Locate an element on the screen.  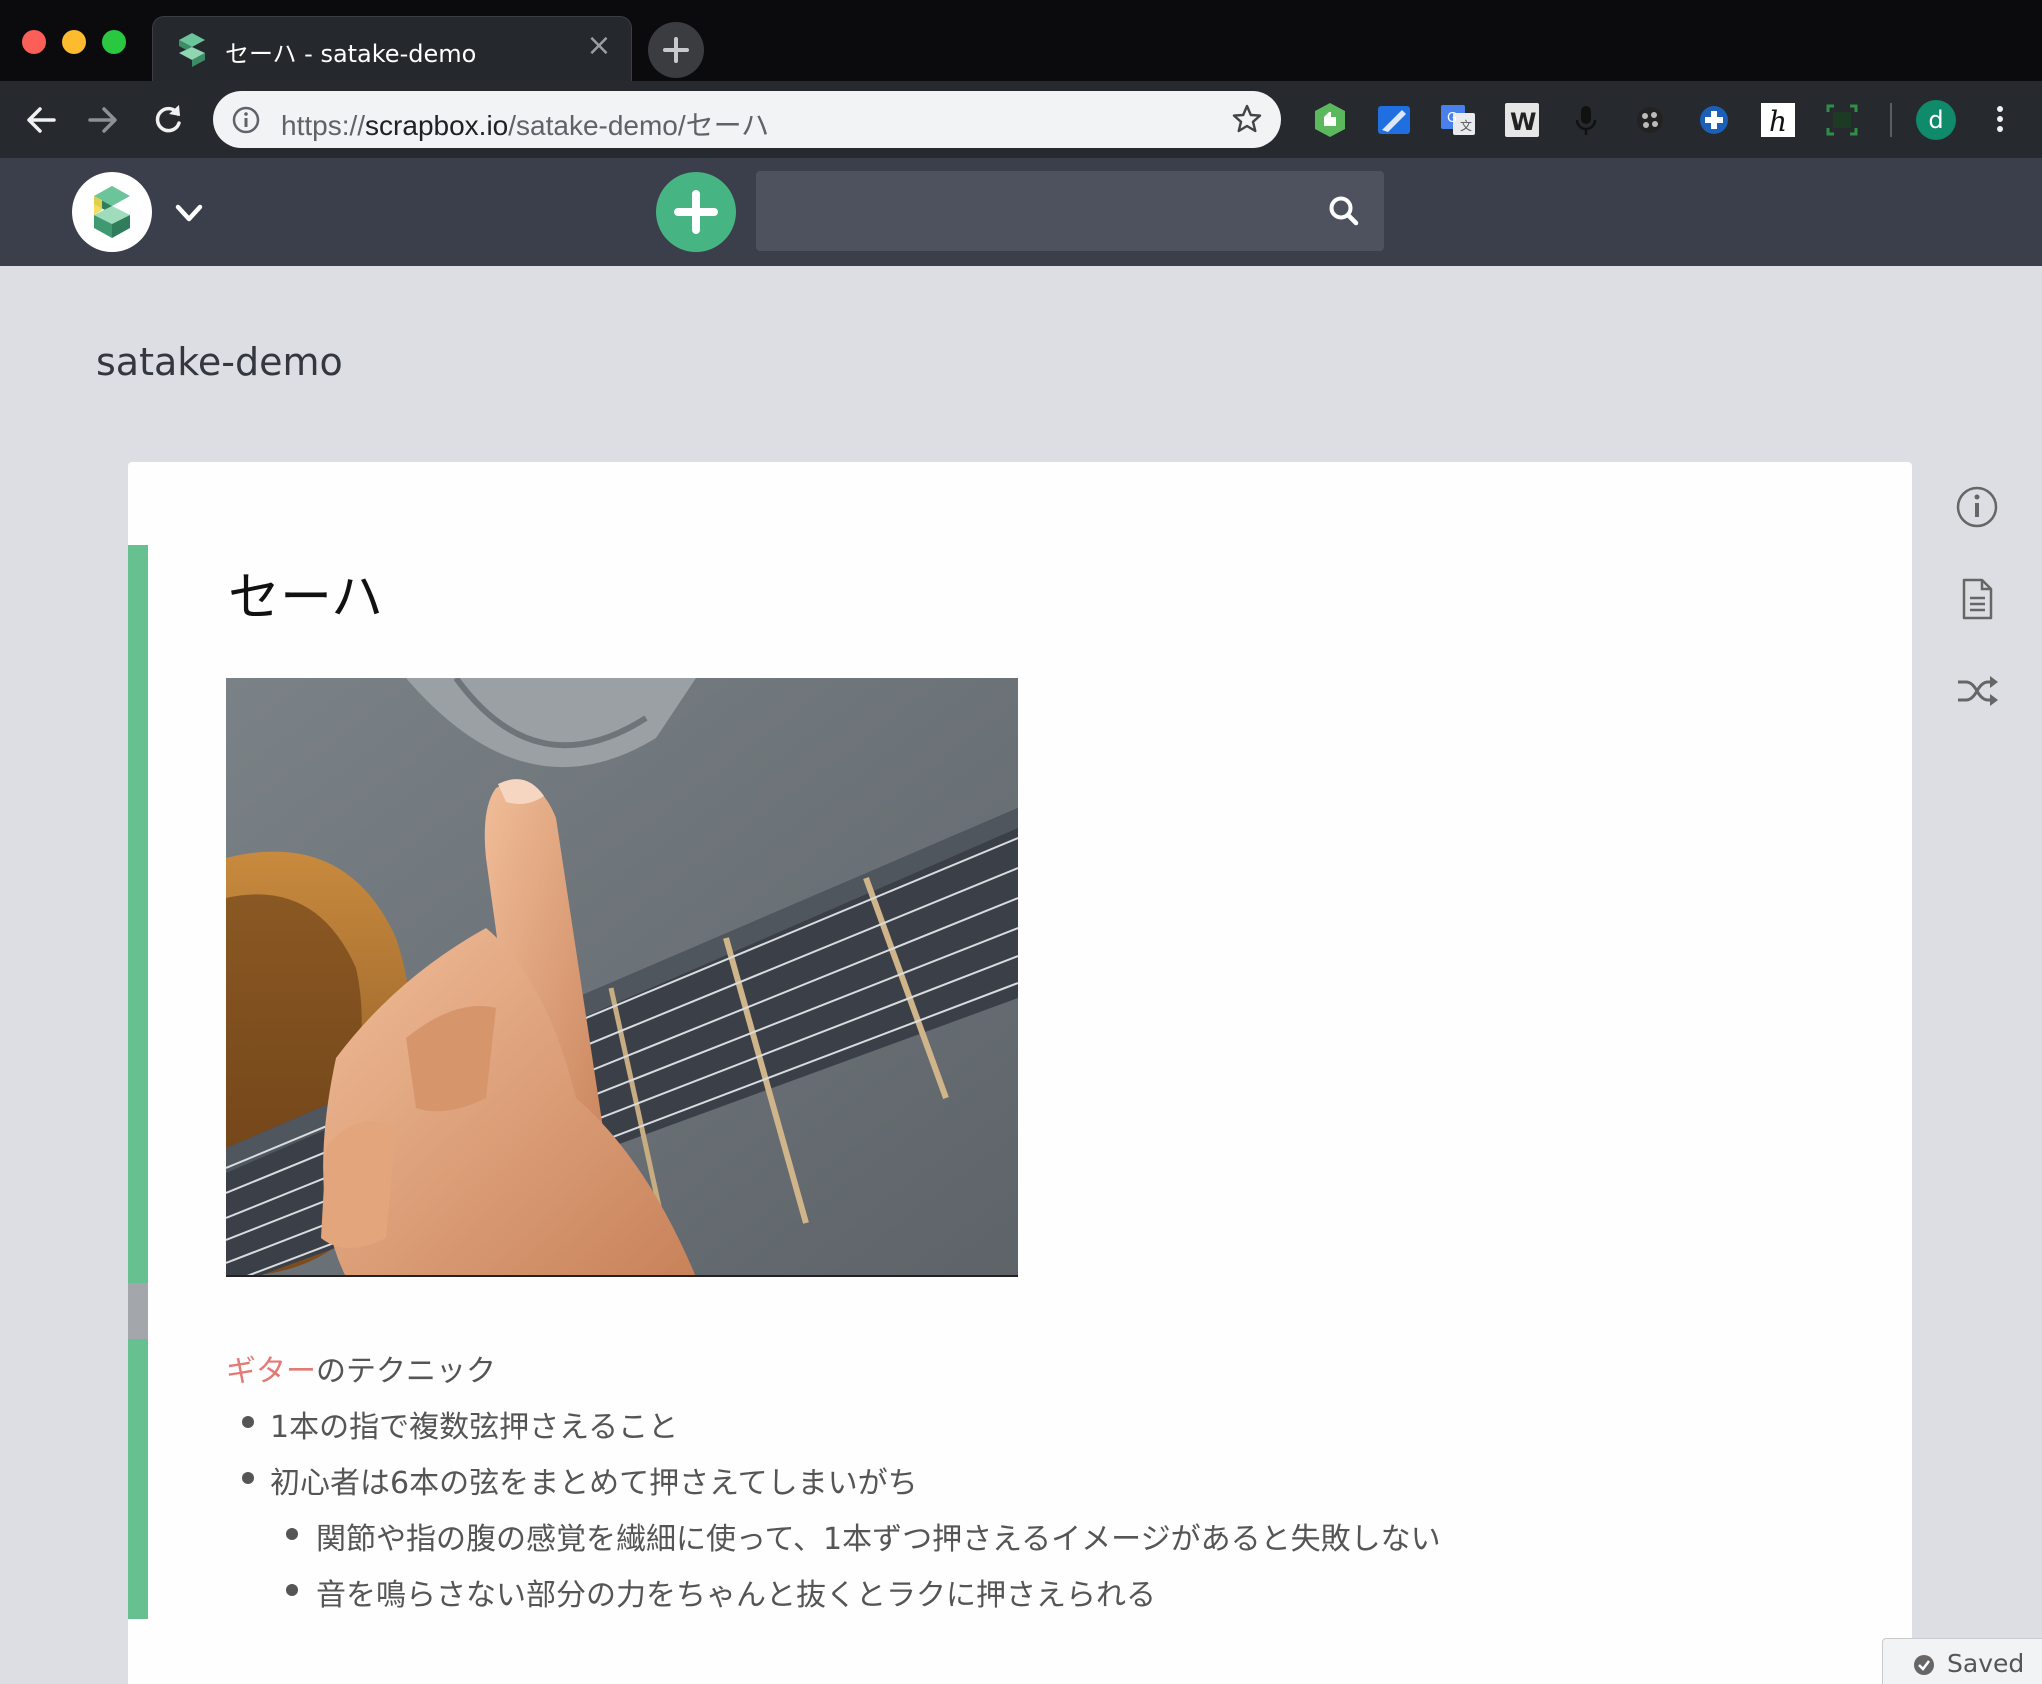
guitar-photo is located at coordinates (622, 977).